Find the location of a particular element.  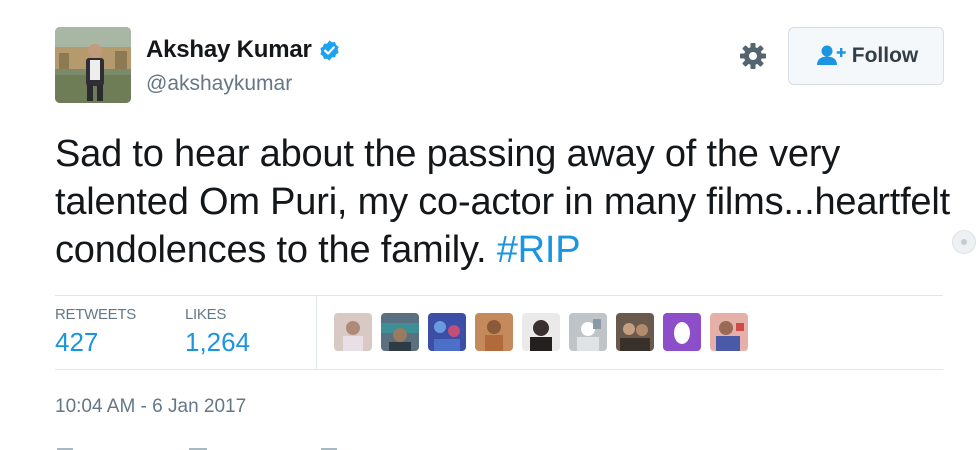

author-name-row: Akshay Kumar is located at coordinates (243, 50).